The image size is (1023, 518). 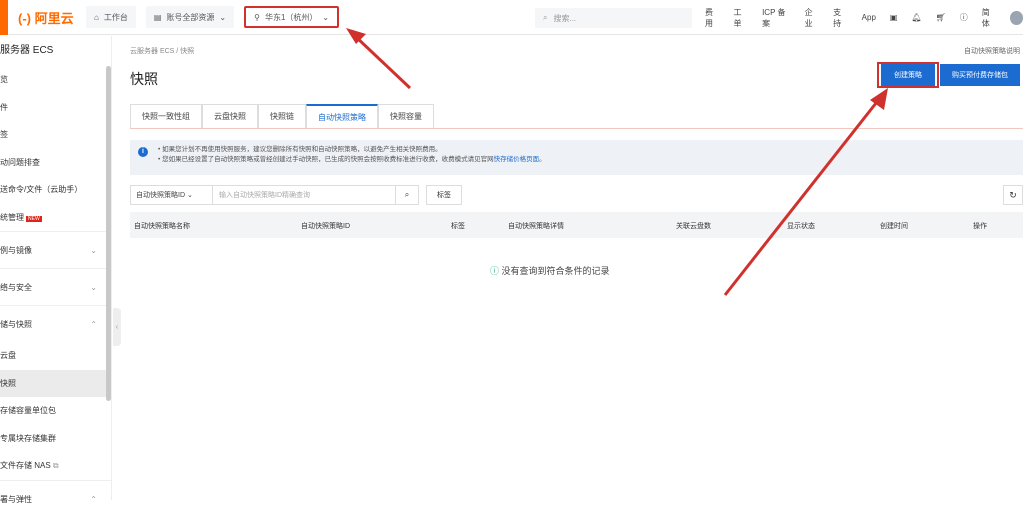 What do you see at coordinates (115, 17) in the screenshot?
I see `workbench-label: 工作台` at bounding box center [115, 17].